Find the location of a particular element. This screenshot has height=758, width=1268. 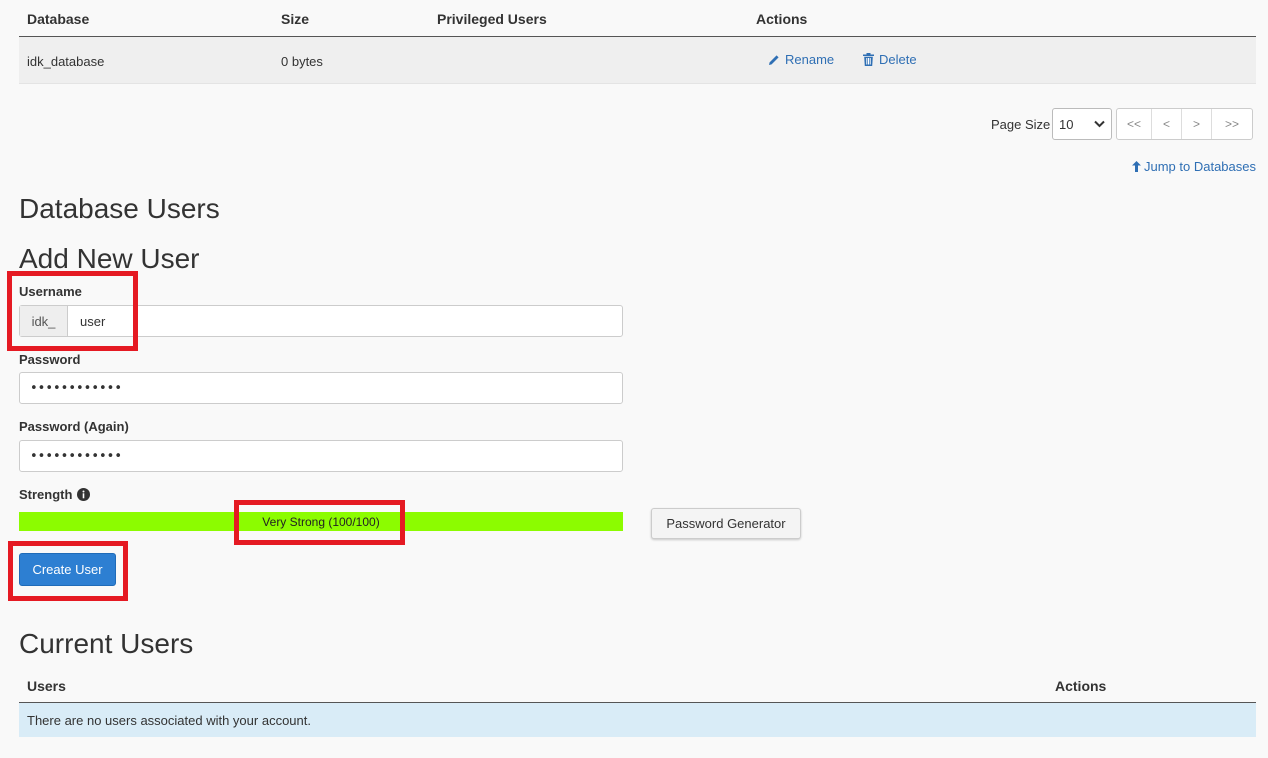

info-icon is located at coordinates (84, 494).